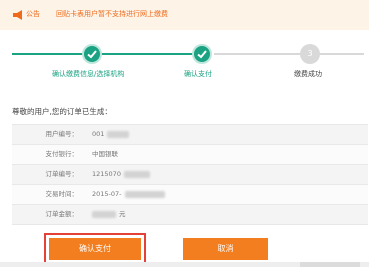 This screenshot has width=369, height=267. I want to click on step-2-check-icon, so click(202, 54).